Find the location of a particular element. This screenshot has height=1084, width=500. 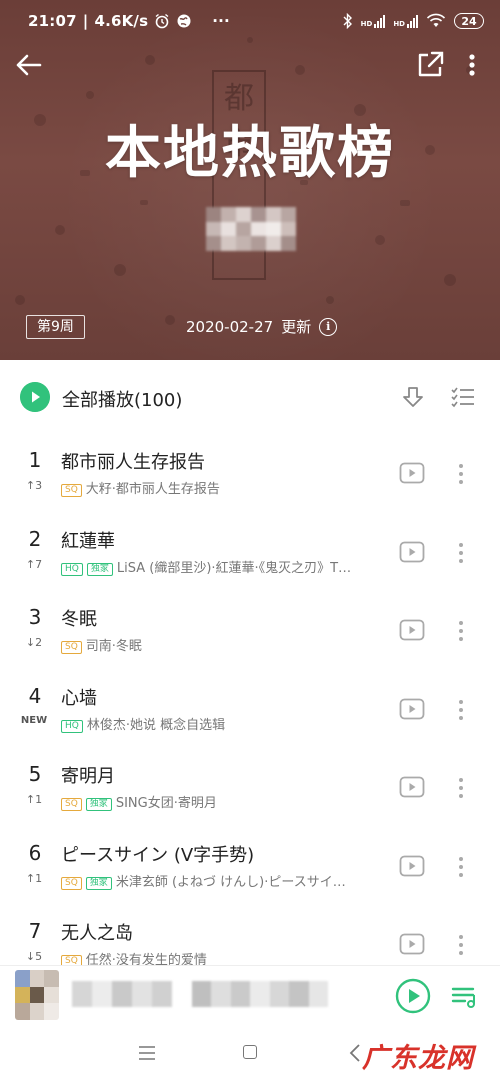

system-back-icon is located at coordinates (355, 1053).